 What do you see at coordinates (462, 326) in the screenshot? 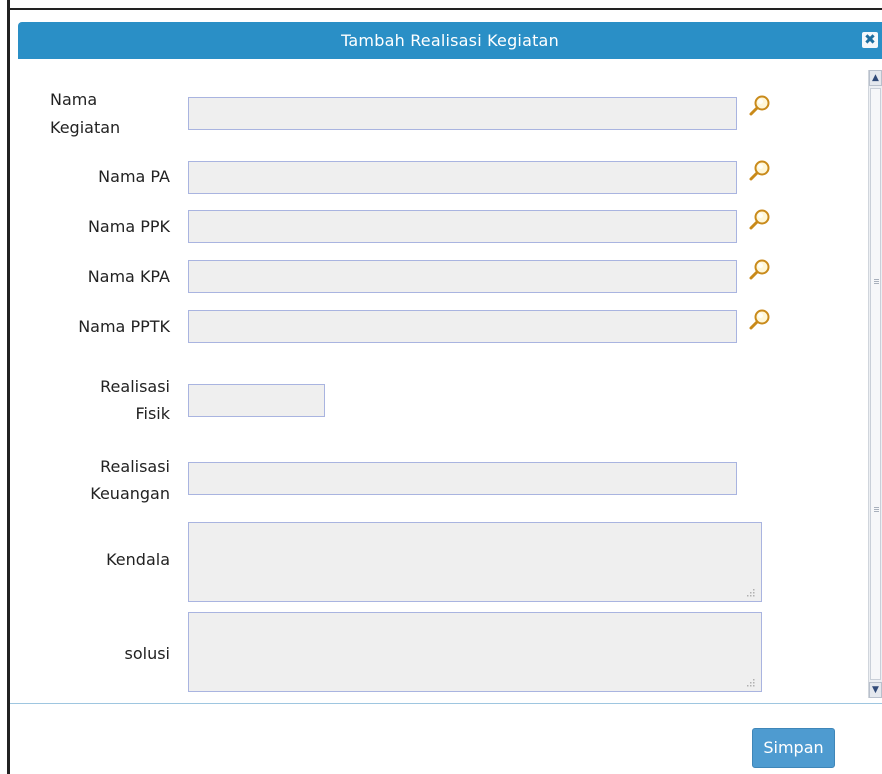
I see `nama-pptk-input` at bounding box center [462, 326].